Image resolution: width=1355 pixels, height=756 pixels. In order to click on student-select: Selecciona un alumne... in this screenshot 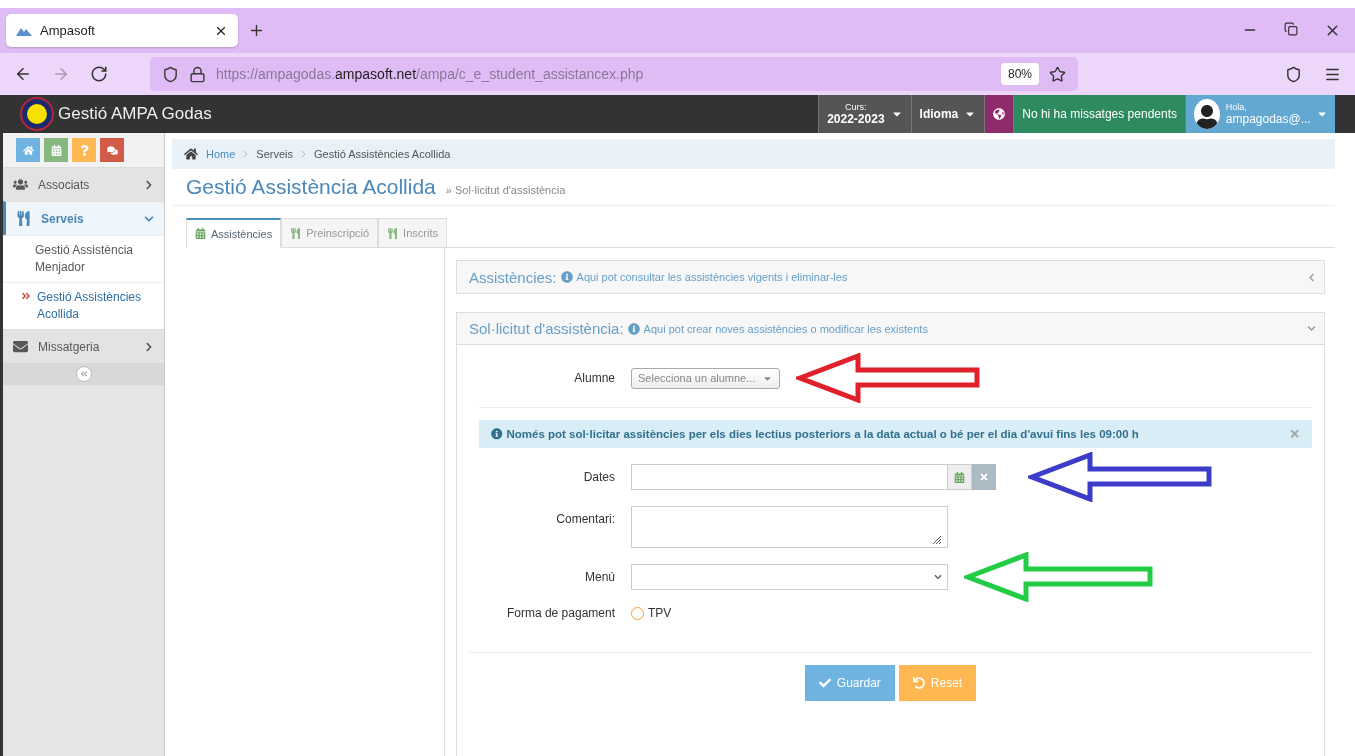, I will do `click(705, 378)`.